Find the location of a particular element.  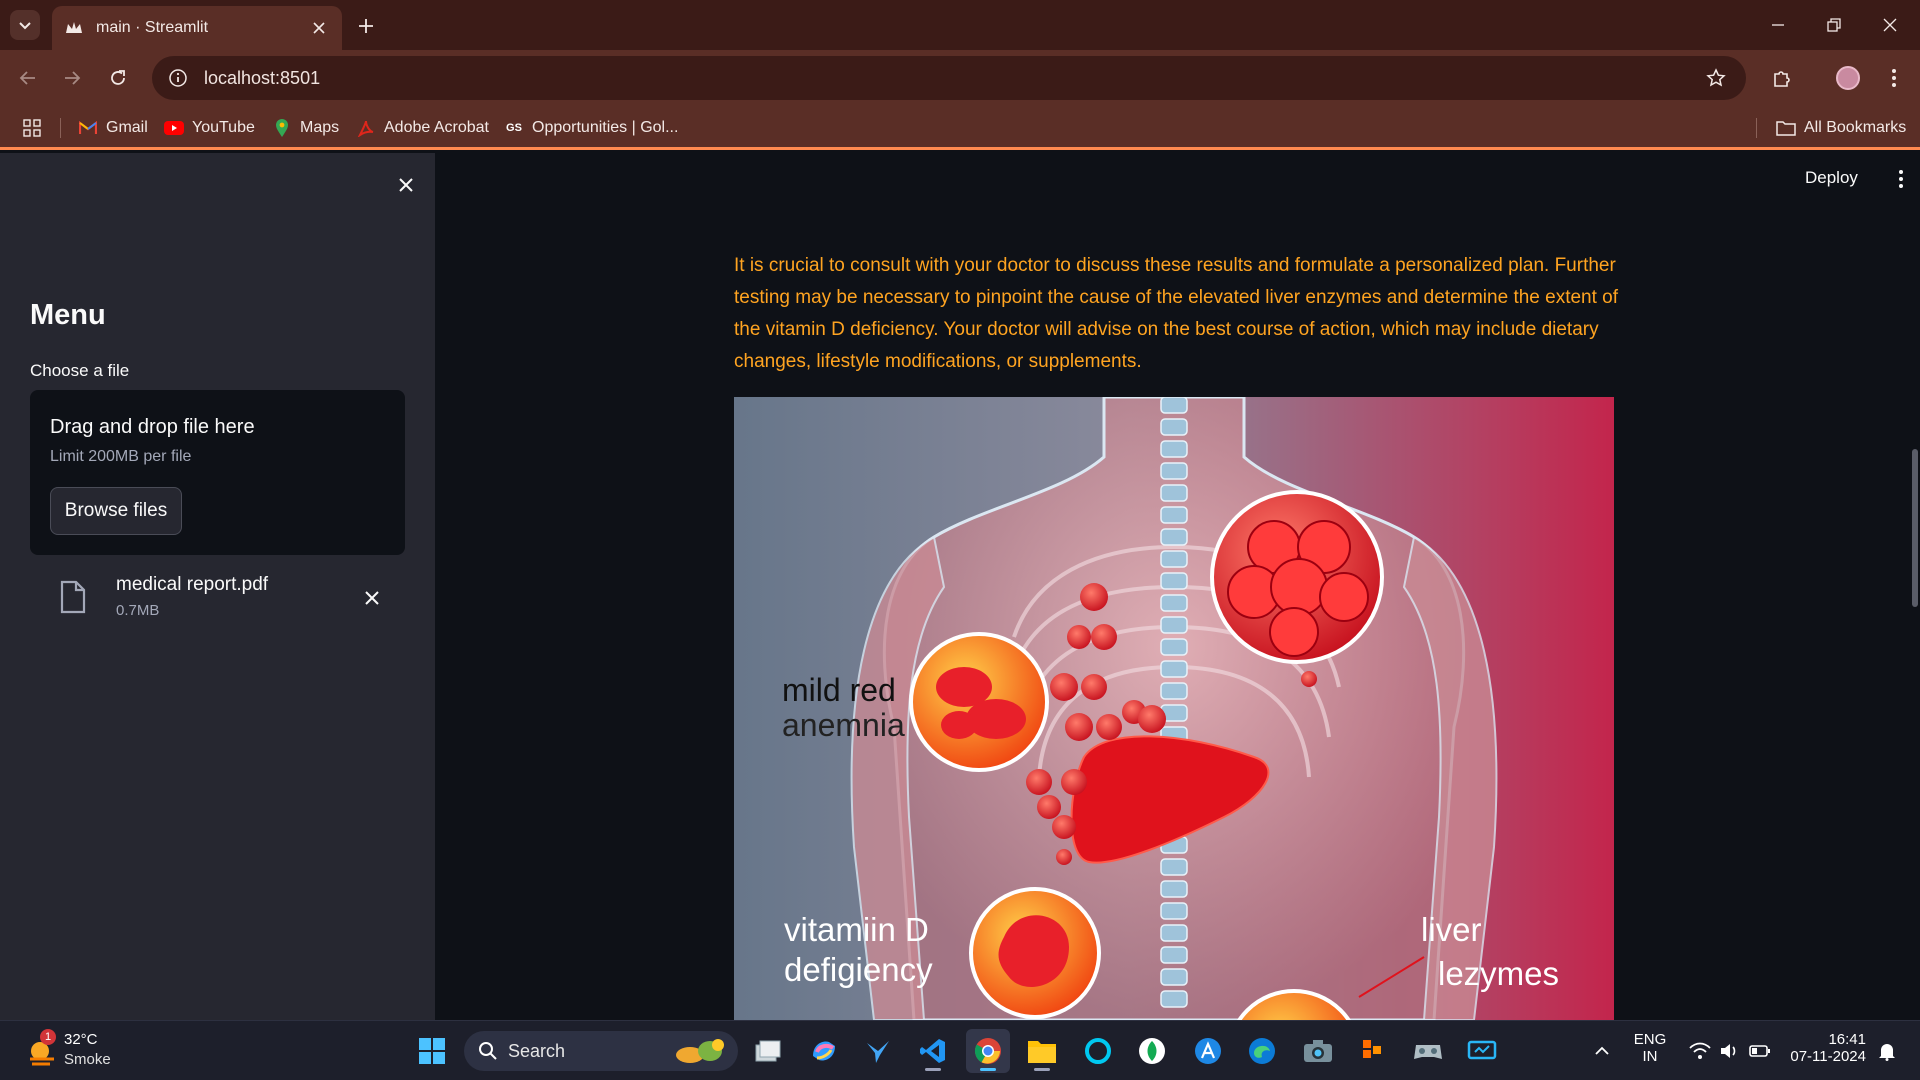

search-highlight-icon is located at coordinates (700, 1051).